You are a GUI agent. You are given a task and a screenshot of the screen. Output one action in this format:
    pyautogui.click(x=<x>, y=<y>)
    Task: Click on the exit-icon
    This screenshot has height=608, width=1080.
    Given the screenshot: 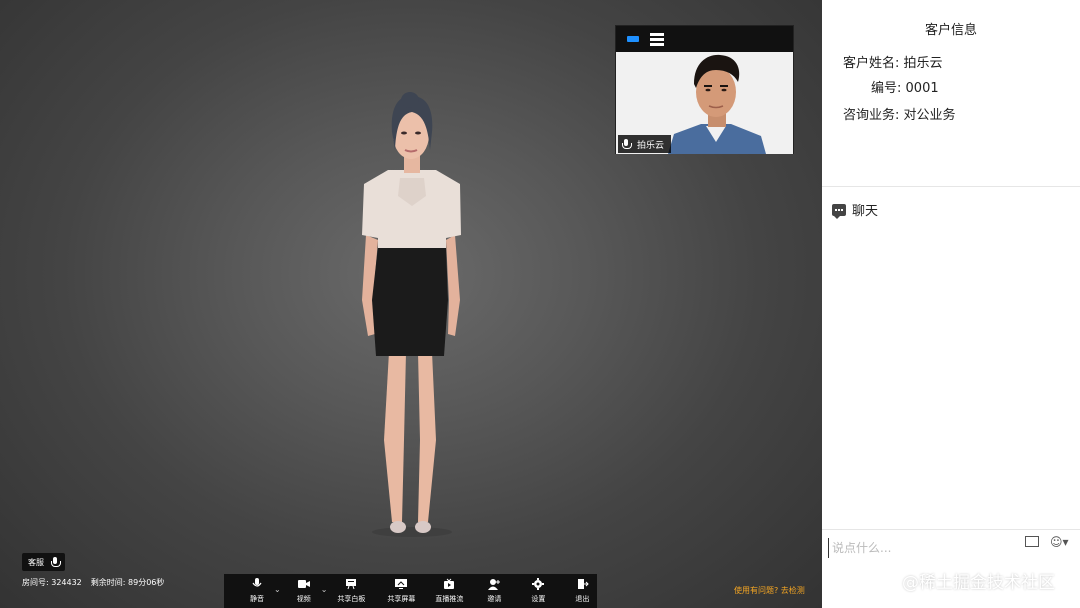 What is the action you would take?
    pyautogui.click(x=584, y=584)
    